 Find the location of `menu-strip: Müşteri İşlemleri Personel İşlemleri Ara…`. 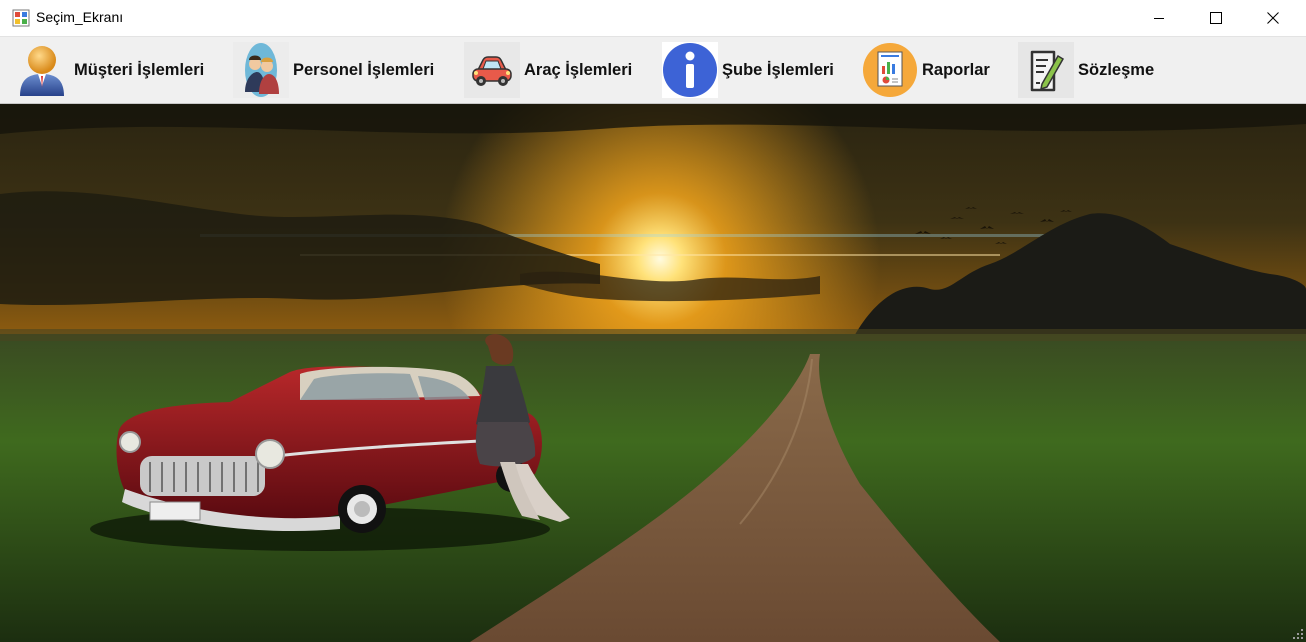

menu-strip: Müşteri İşlemleri Personel İşlemleri Ara… is located at coordinates (653, 70).